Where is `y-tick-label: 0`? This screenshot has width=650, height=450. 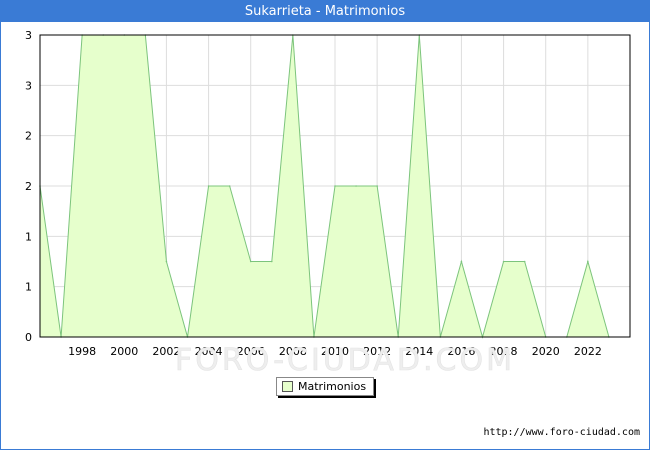 y-tick-label: 0 is located at coordinates (28, 337).